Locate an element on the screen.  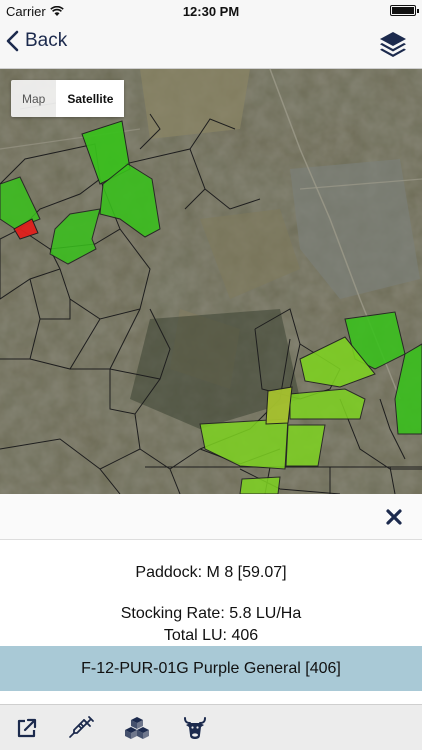
back-button: Back is located at coordinates (36, 41).